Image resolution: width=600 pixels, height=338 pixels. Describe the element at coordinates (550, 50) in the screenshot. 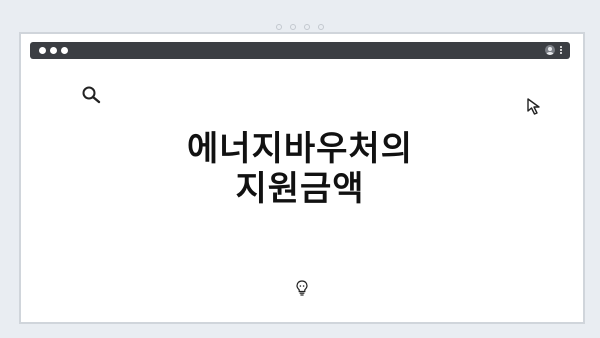

I see `profile-icon` at that location.